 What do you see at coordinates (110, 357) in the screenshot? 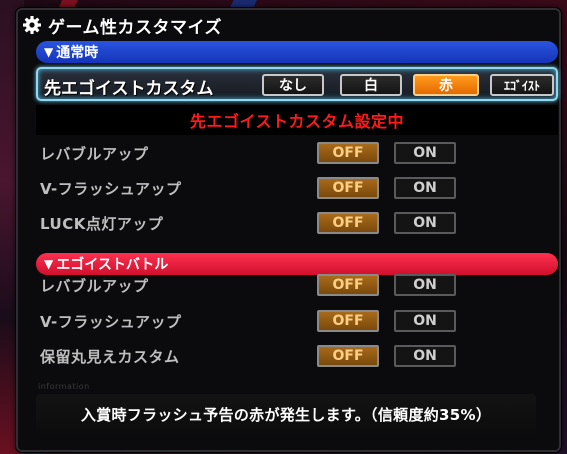
I see `setting-label: 保留丸見えカスタム` at bounding box center [110, 357].